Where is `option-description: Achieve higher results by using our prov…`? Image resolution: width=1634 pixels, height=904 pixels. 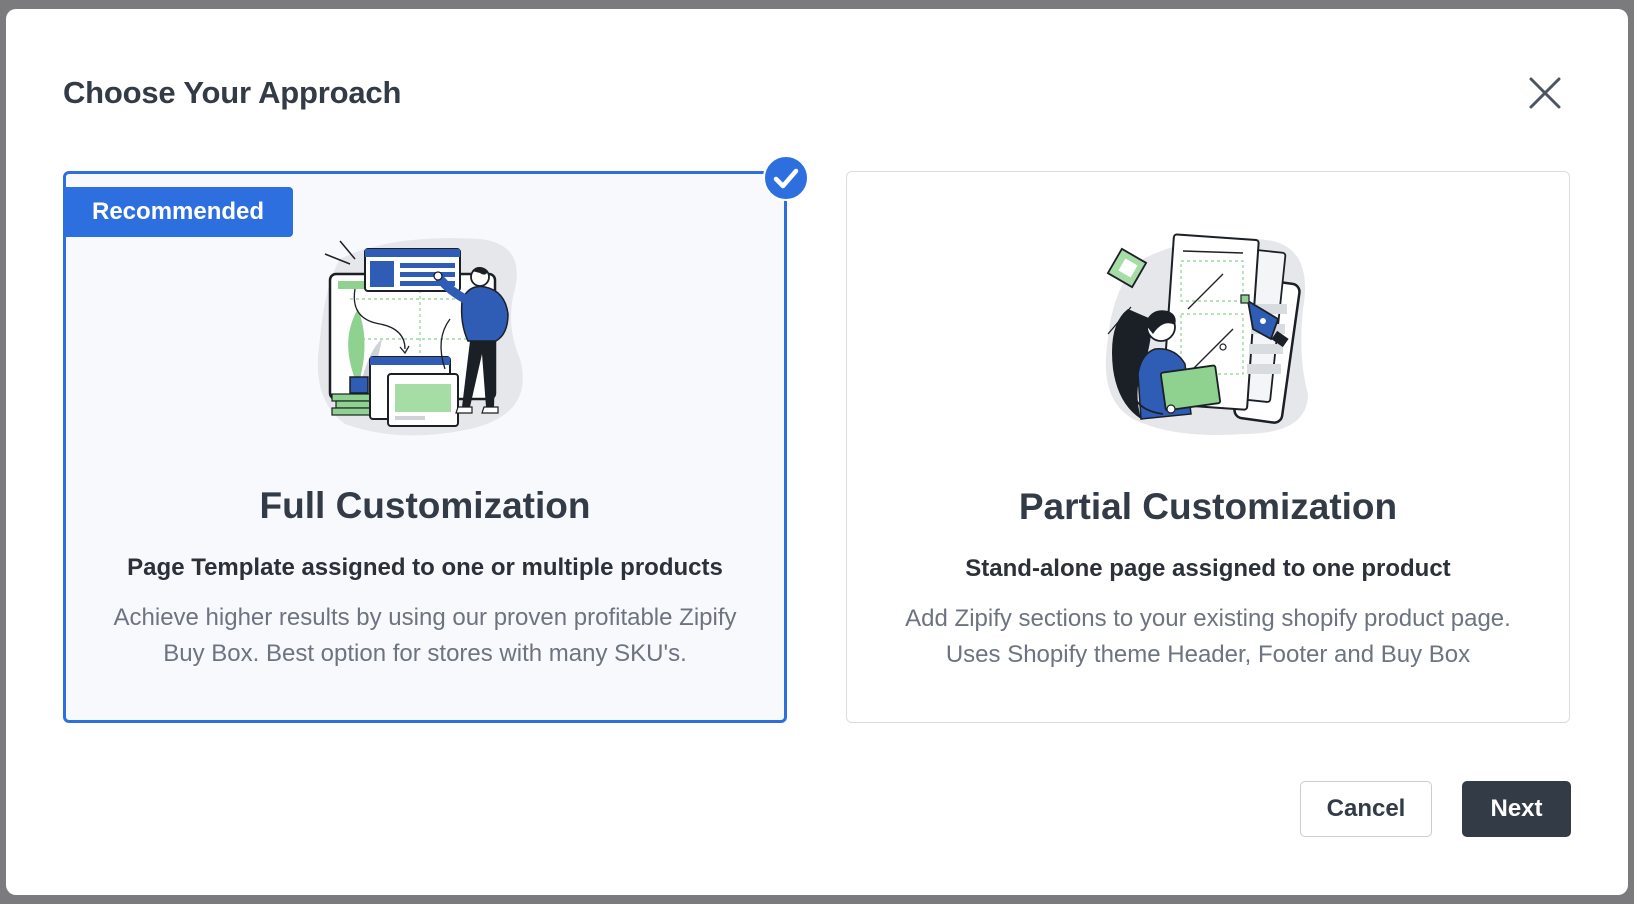
option-description: Achieve higher results by using our prov… is located at coordinates (425, 635).